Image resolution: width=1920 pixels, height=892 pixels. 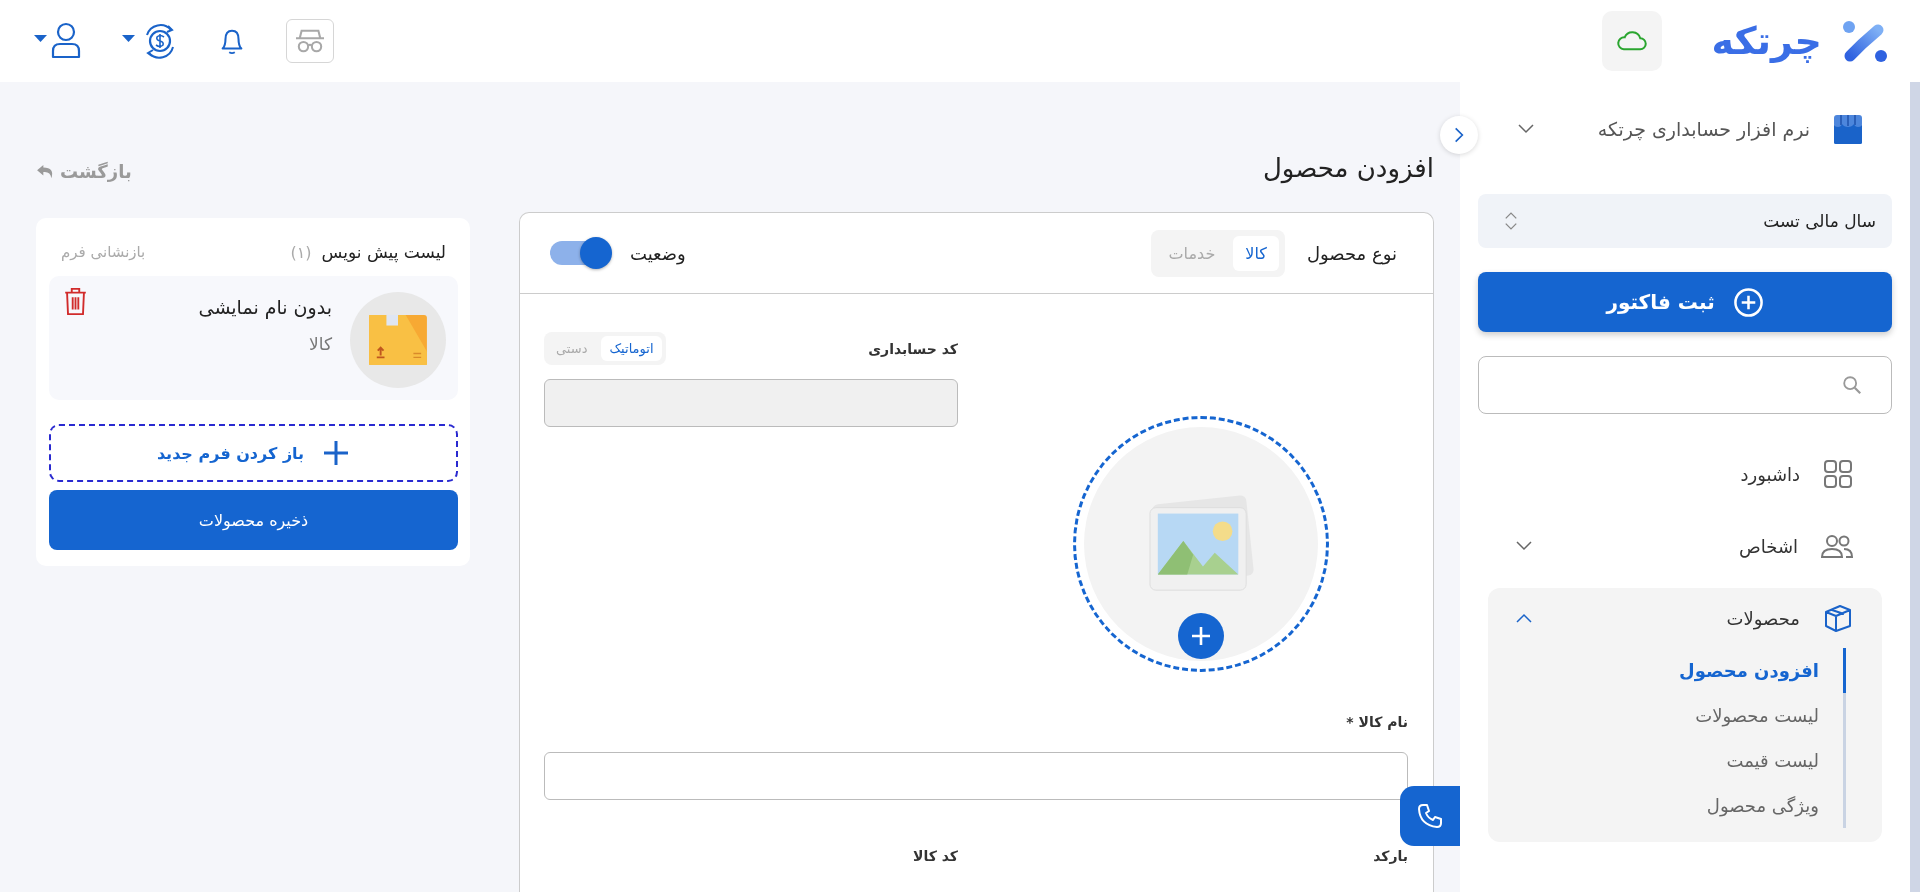 What do you see at coordinates (1838, 618) in the screenshot?
I see `box-outline-icon` at bounding box center [1838, 618].